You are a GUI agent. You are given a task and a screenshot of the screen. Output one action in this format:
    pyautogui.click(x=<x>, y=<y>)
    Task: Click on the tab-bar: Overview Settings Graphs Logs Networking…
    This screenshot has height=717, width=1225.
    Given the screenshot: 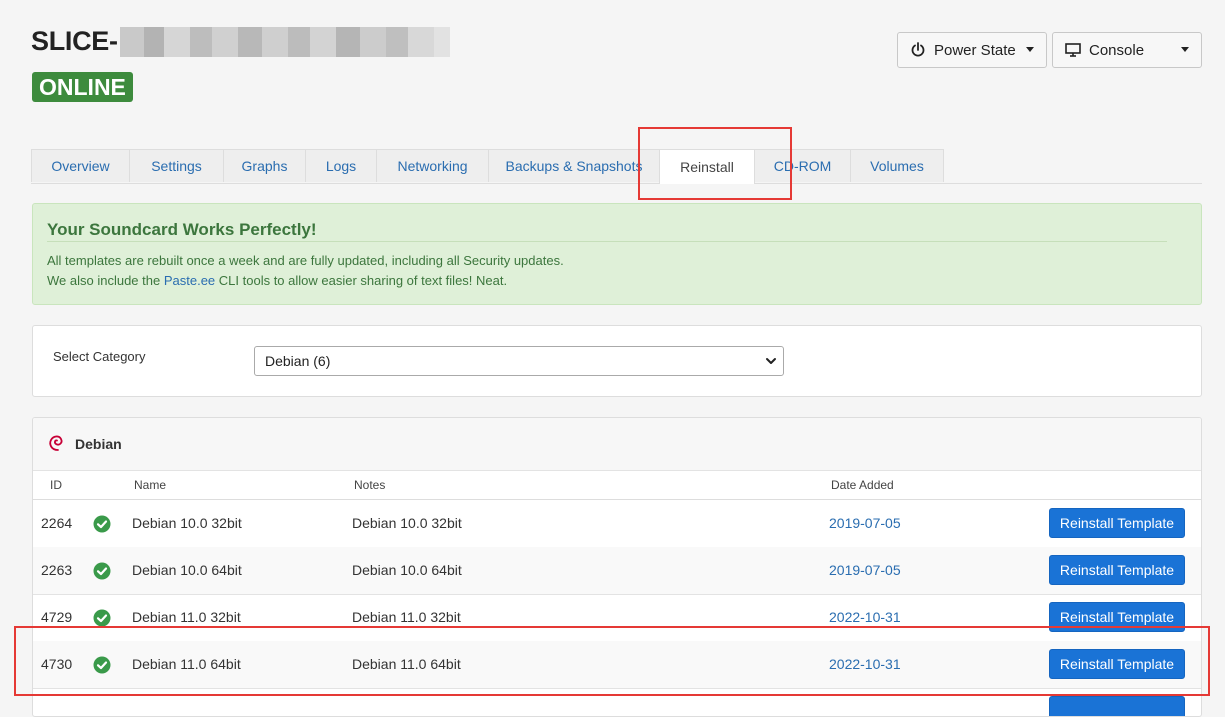 What is the action you would take?
    pyautogui.click(x=616, y=166)
    